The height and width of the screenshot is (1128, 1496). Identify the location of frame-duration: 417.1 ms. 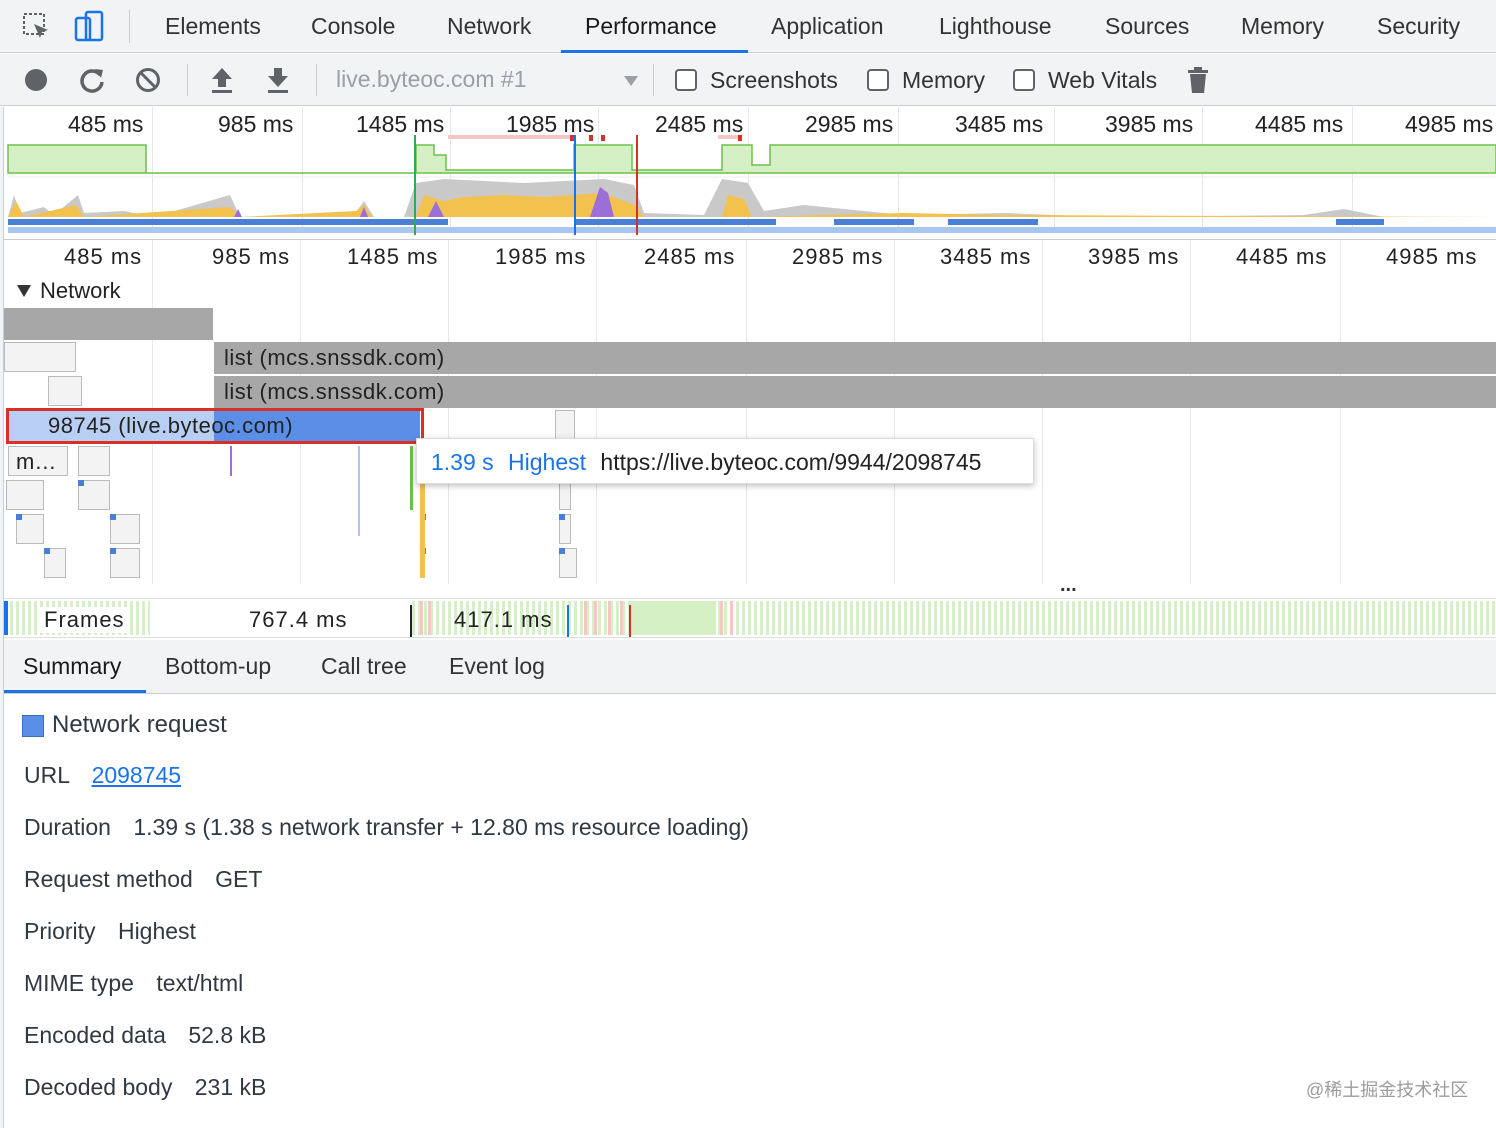
(503, 619).